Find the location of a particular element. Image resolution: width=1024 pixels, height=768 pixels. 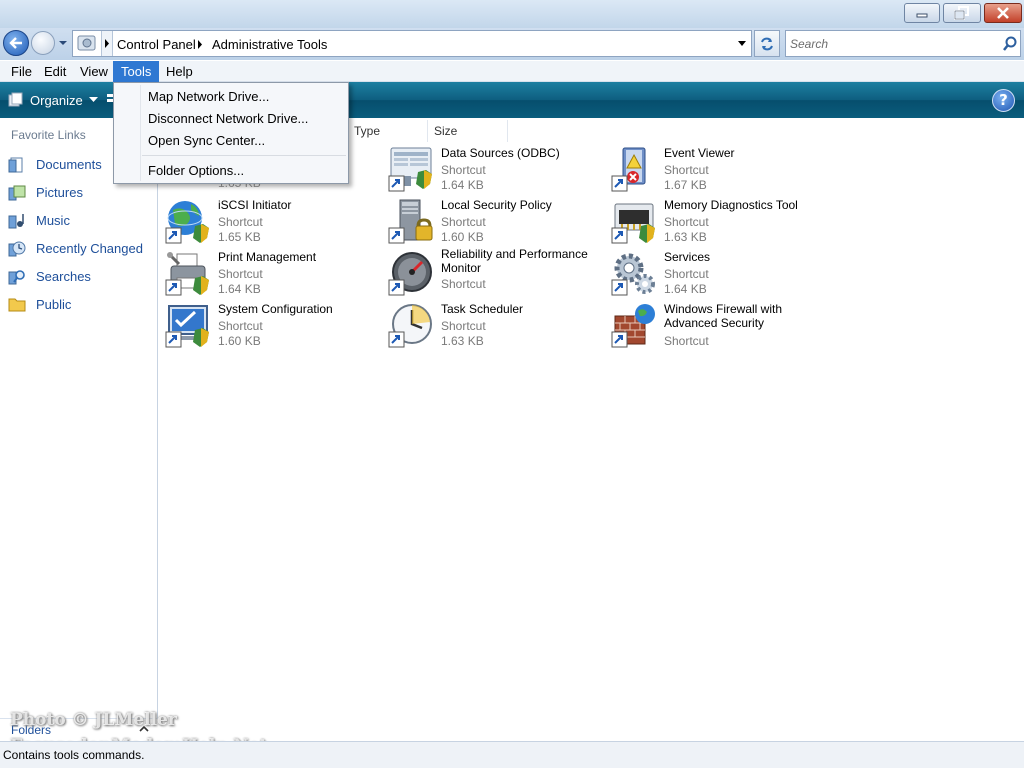

search-icon is located at coordinates (1010, 44).